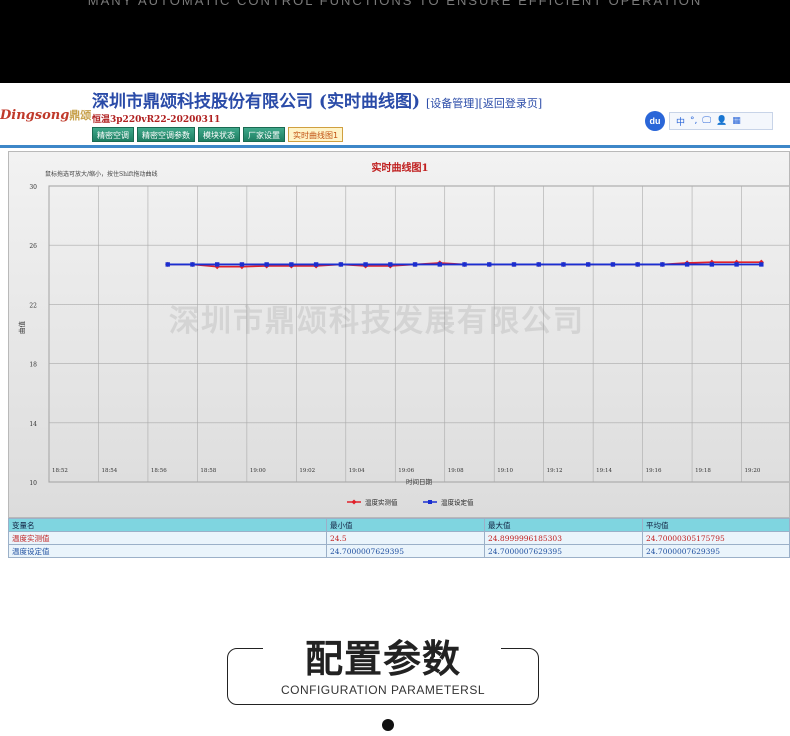 The image size is (790, 736). What do you see at coordinates (377, 321) in the screenshot?
I see `chart-watermark: 深圳市鼎颂科技发展有限公司` at bounding box center [377, 321].